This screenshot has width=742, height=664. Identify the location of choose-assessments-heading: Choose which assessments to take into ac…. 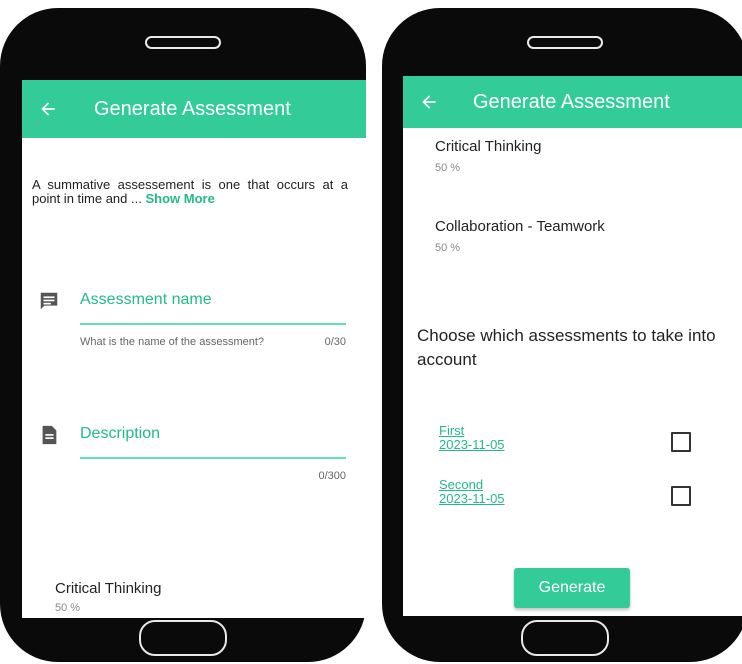
(566, 347).